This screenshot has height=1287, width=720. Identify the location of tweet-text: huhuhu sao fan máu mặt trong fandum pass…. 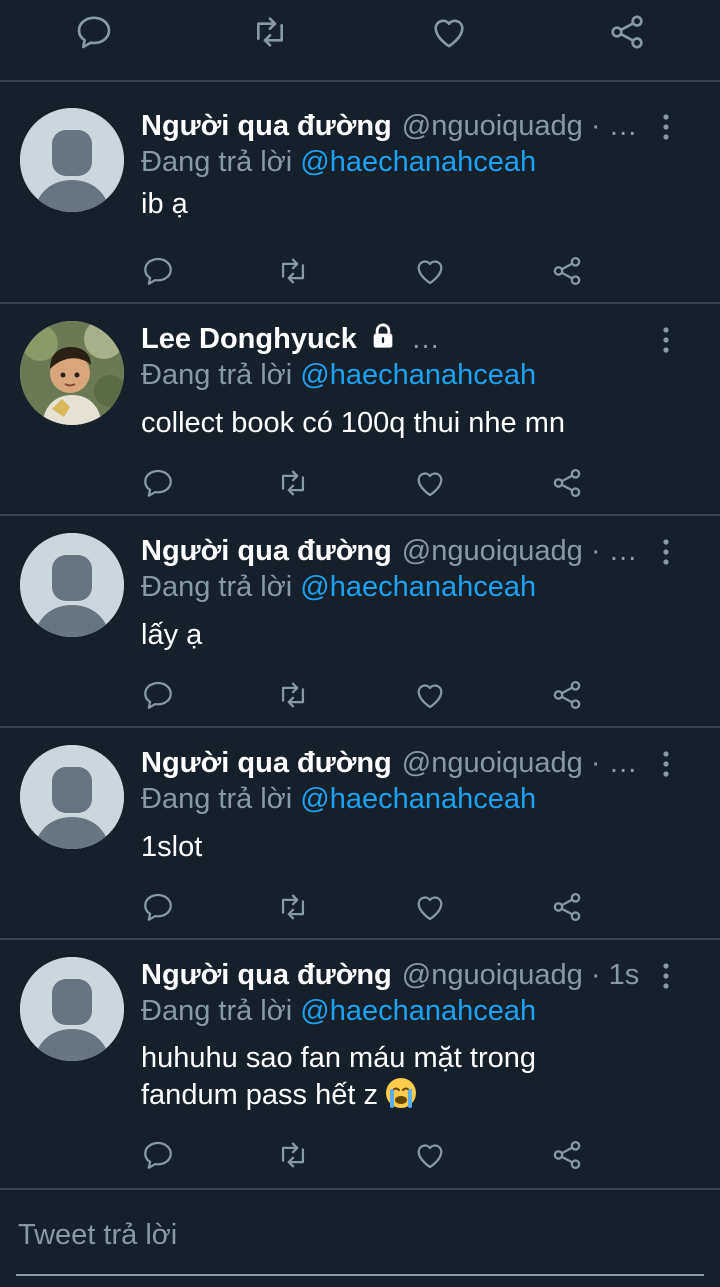
(411, 1076).